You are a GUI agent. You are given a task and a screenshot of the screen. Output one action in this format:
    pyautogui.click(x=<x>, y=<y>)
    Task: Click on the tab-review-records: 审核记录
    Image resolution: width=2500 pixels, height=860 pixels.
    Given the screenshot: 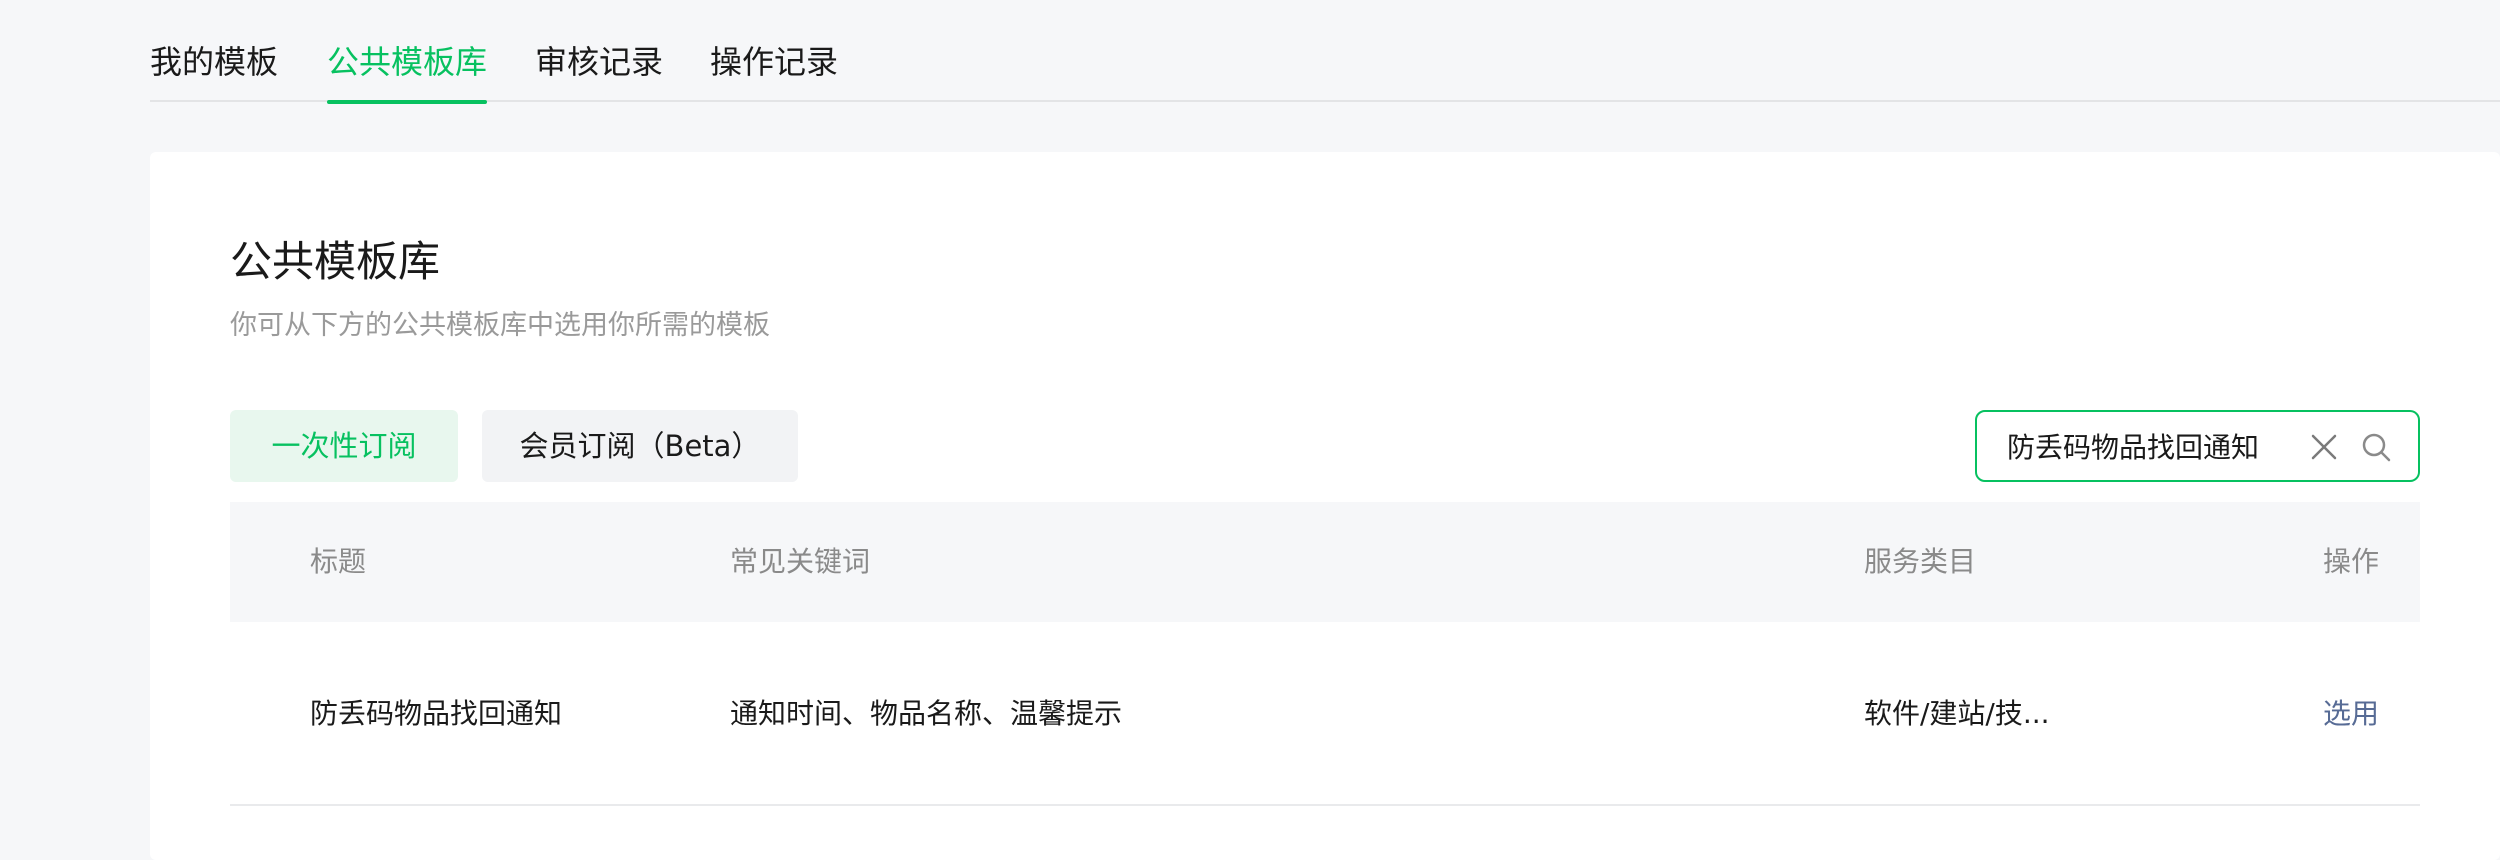 What is the action you would take?
    pyautogui.click(x=599, y=72)
    